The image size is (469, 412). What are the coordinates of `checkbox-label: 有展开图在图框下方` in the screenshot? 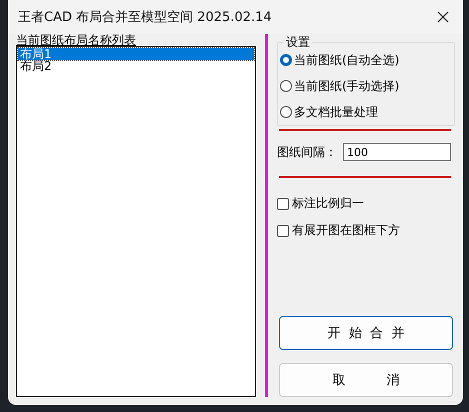 It's located at (346, 230).